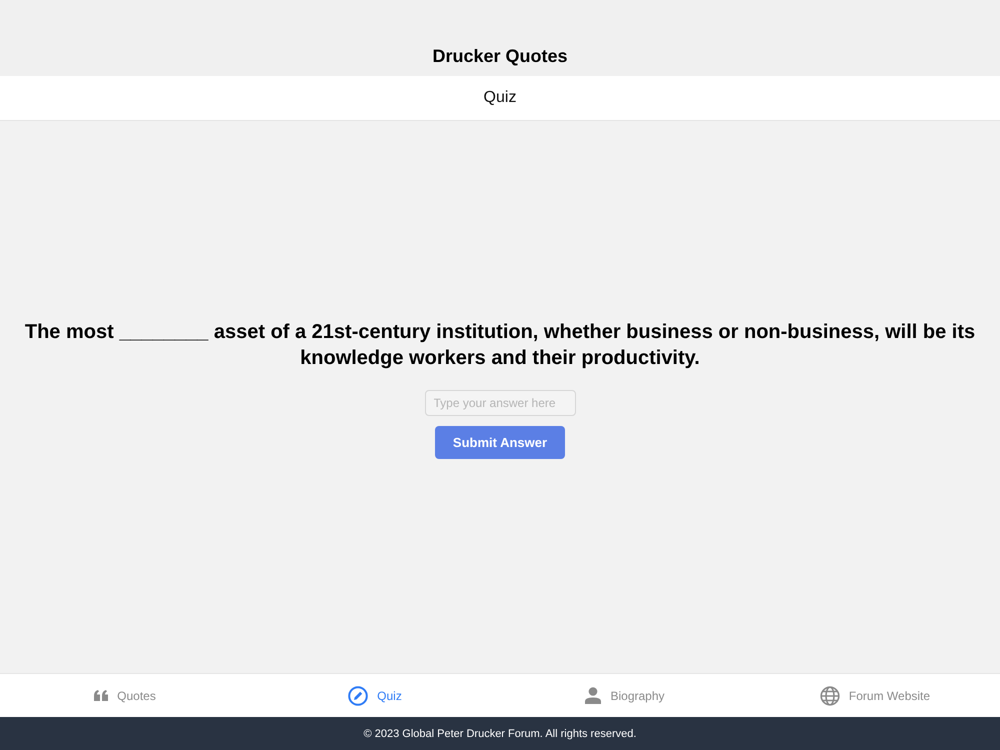  Describe the element at coordinates (500, 442) in the screenshot. I see `submit-button: Submit Answer` at that location.